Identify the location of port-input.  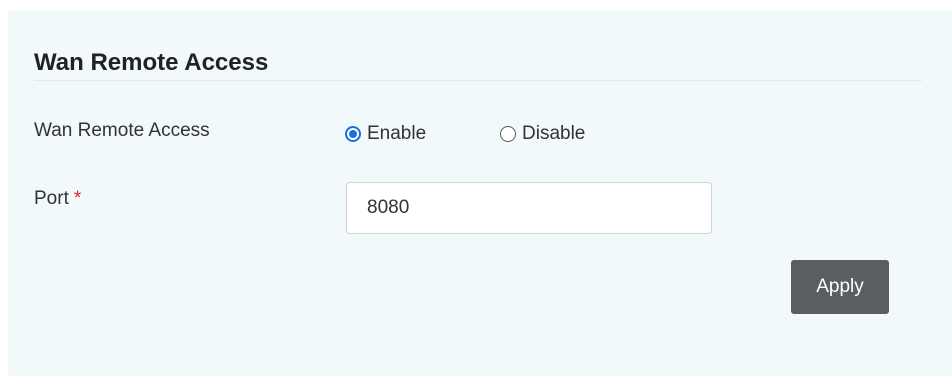
(529, 208).